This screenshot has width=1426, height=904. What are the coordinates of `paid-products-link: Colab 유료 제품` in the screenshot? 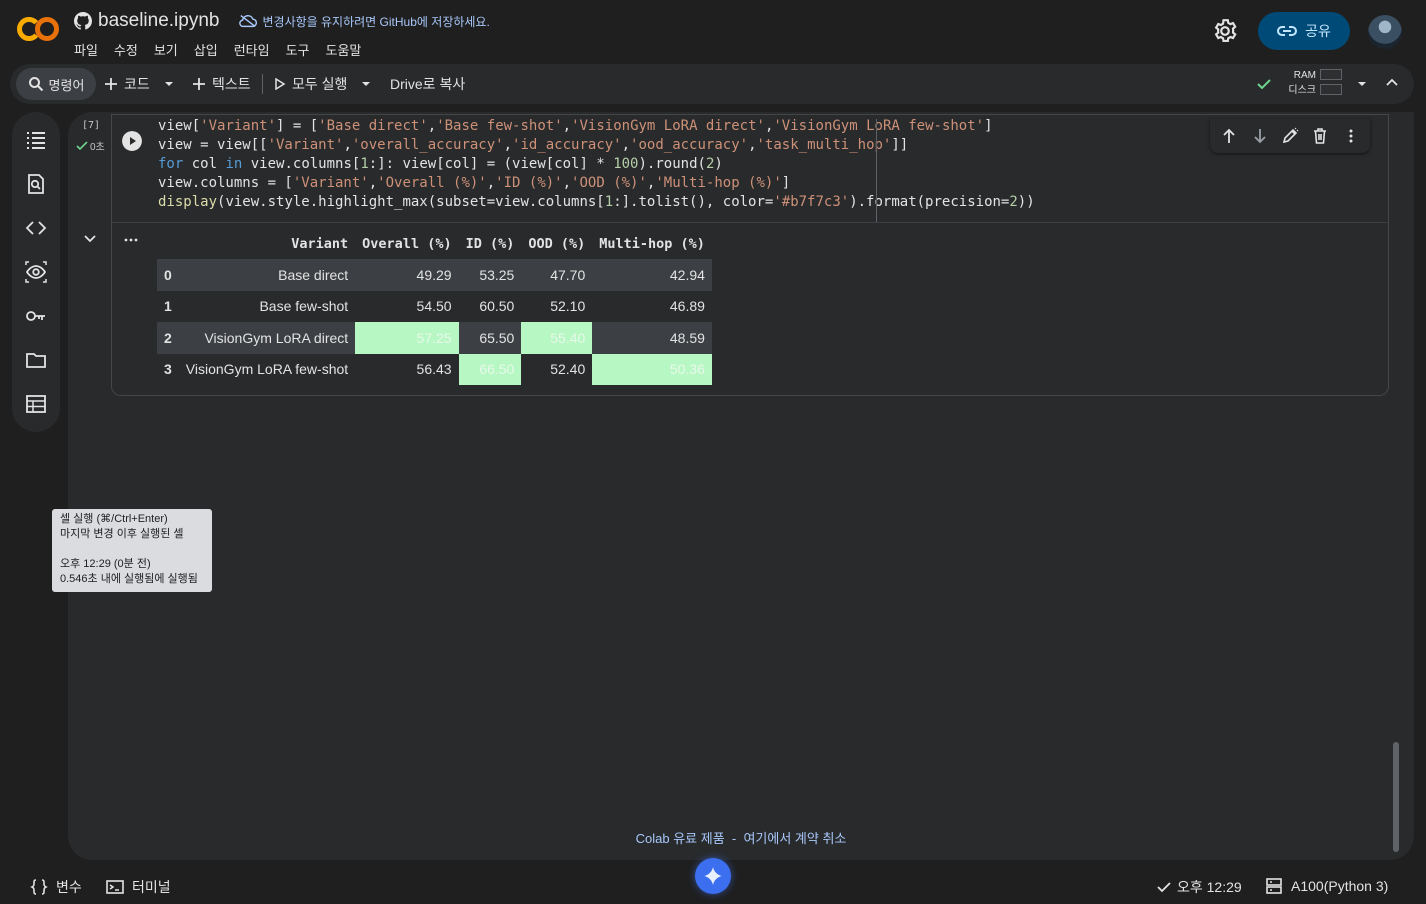 It's located at (680, 838).